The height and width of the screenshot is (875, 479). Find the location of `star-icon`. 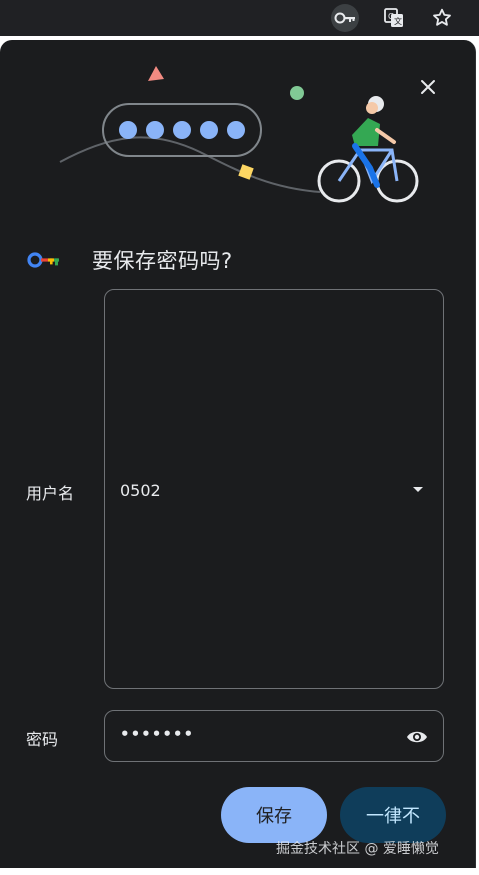

star-icon is located at coordinates (442, 18).